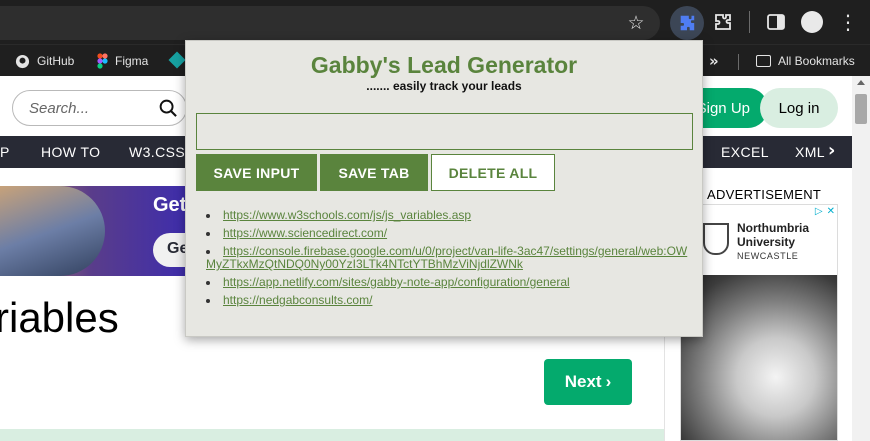 This screenshot has width=870, height=441. Describe the element at coordinates (687, 23) in the screenshot. I see `active-extension-icon` at that location.